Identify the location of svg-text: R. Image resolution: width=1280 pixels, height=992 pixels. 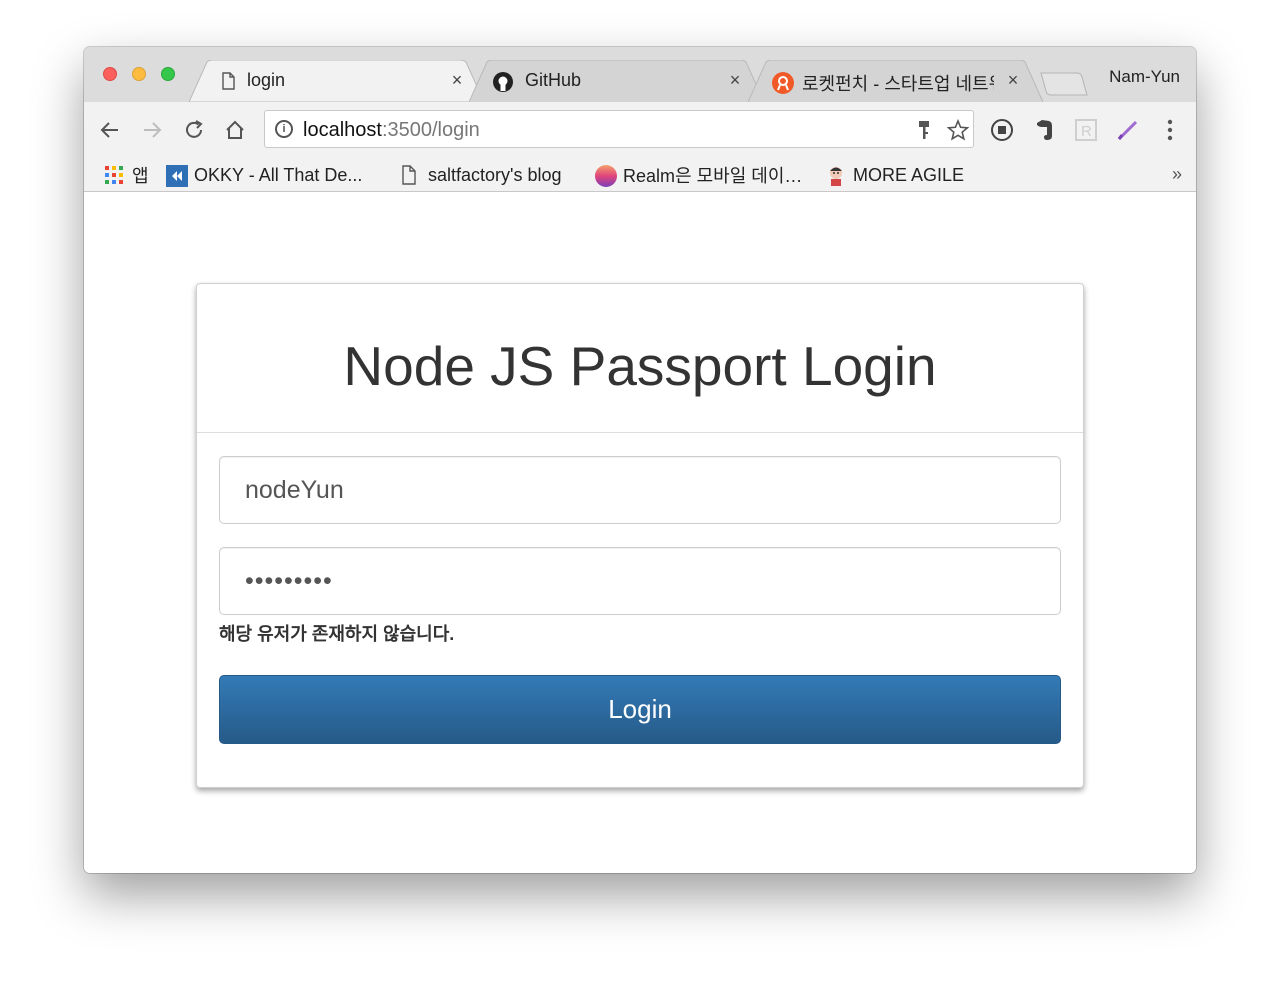
(1086, 131).